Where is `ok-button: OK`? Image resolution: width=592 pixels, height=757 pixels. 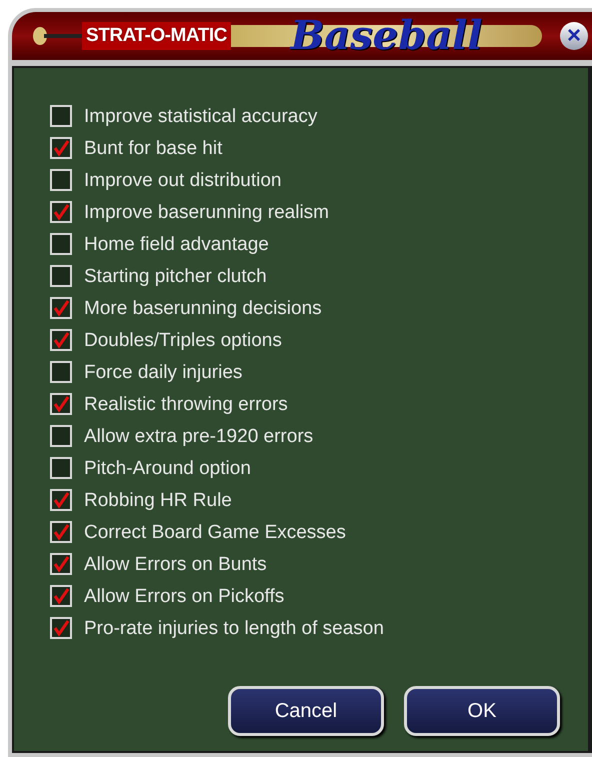 ok-button: OK is located at coordinates (482, 711).